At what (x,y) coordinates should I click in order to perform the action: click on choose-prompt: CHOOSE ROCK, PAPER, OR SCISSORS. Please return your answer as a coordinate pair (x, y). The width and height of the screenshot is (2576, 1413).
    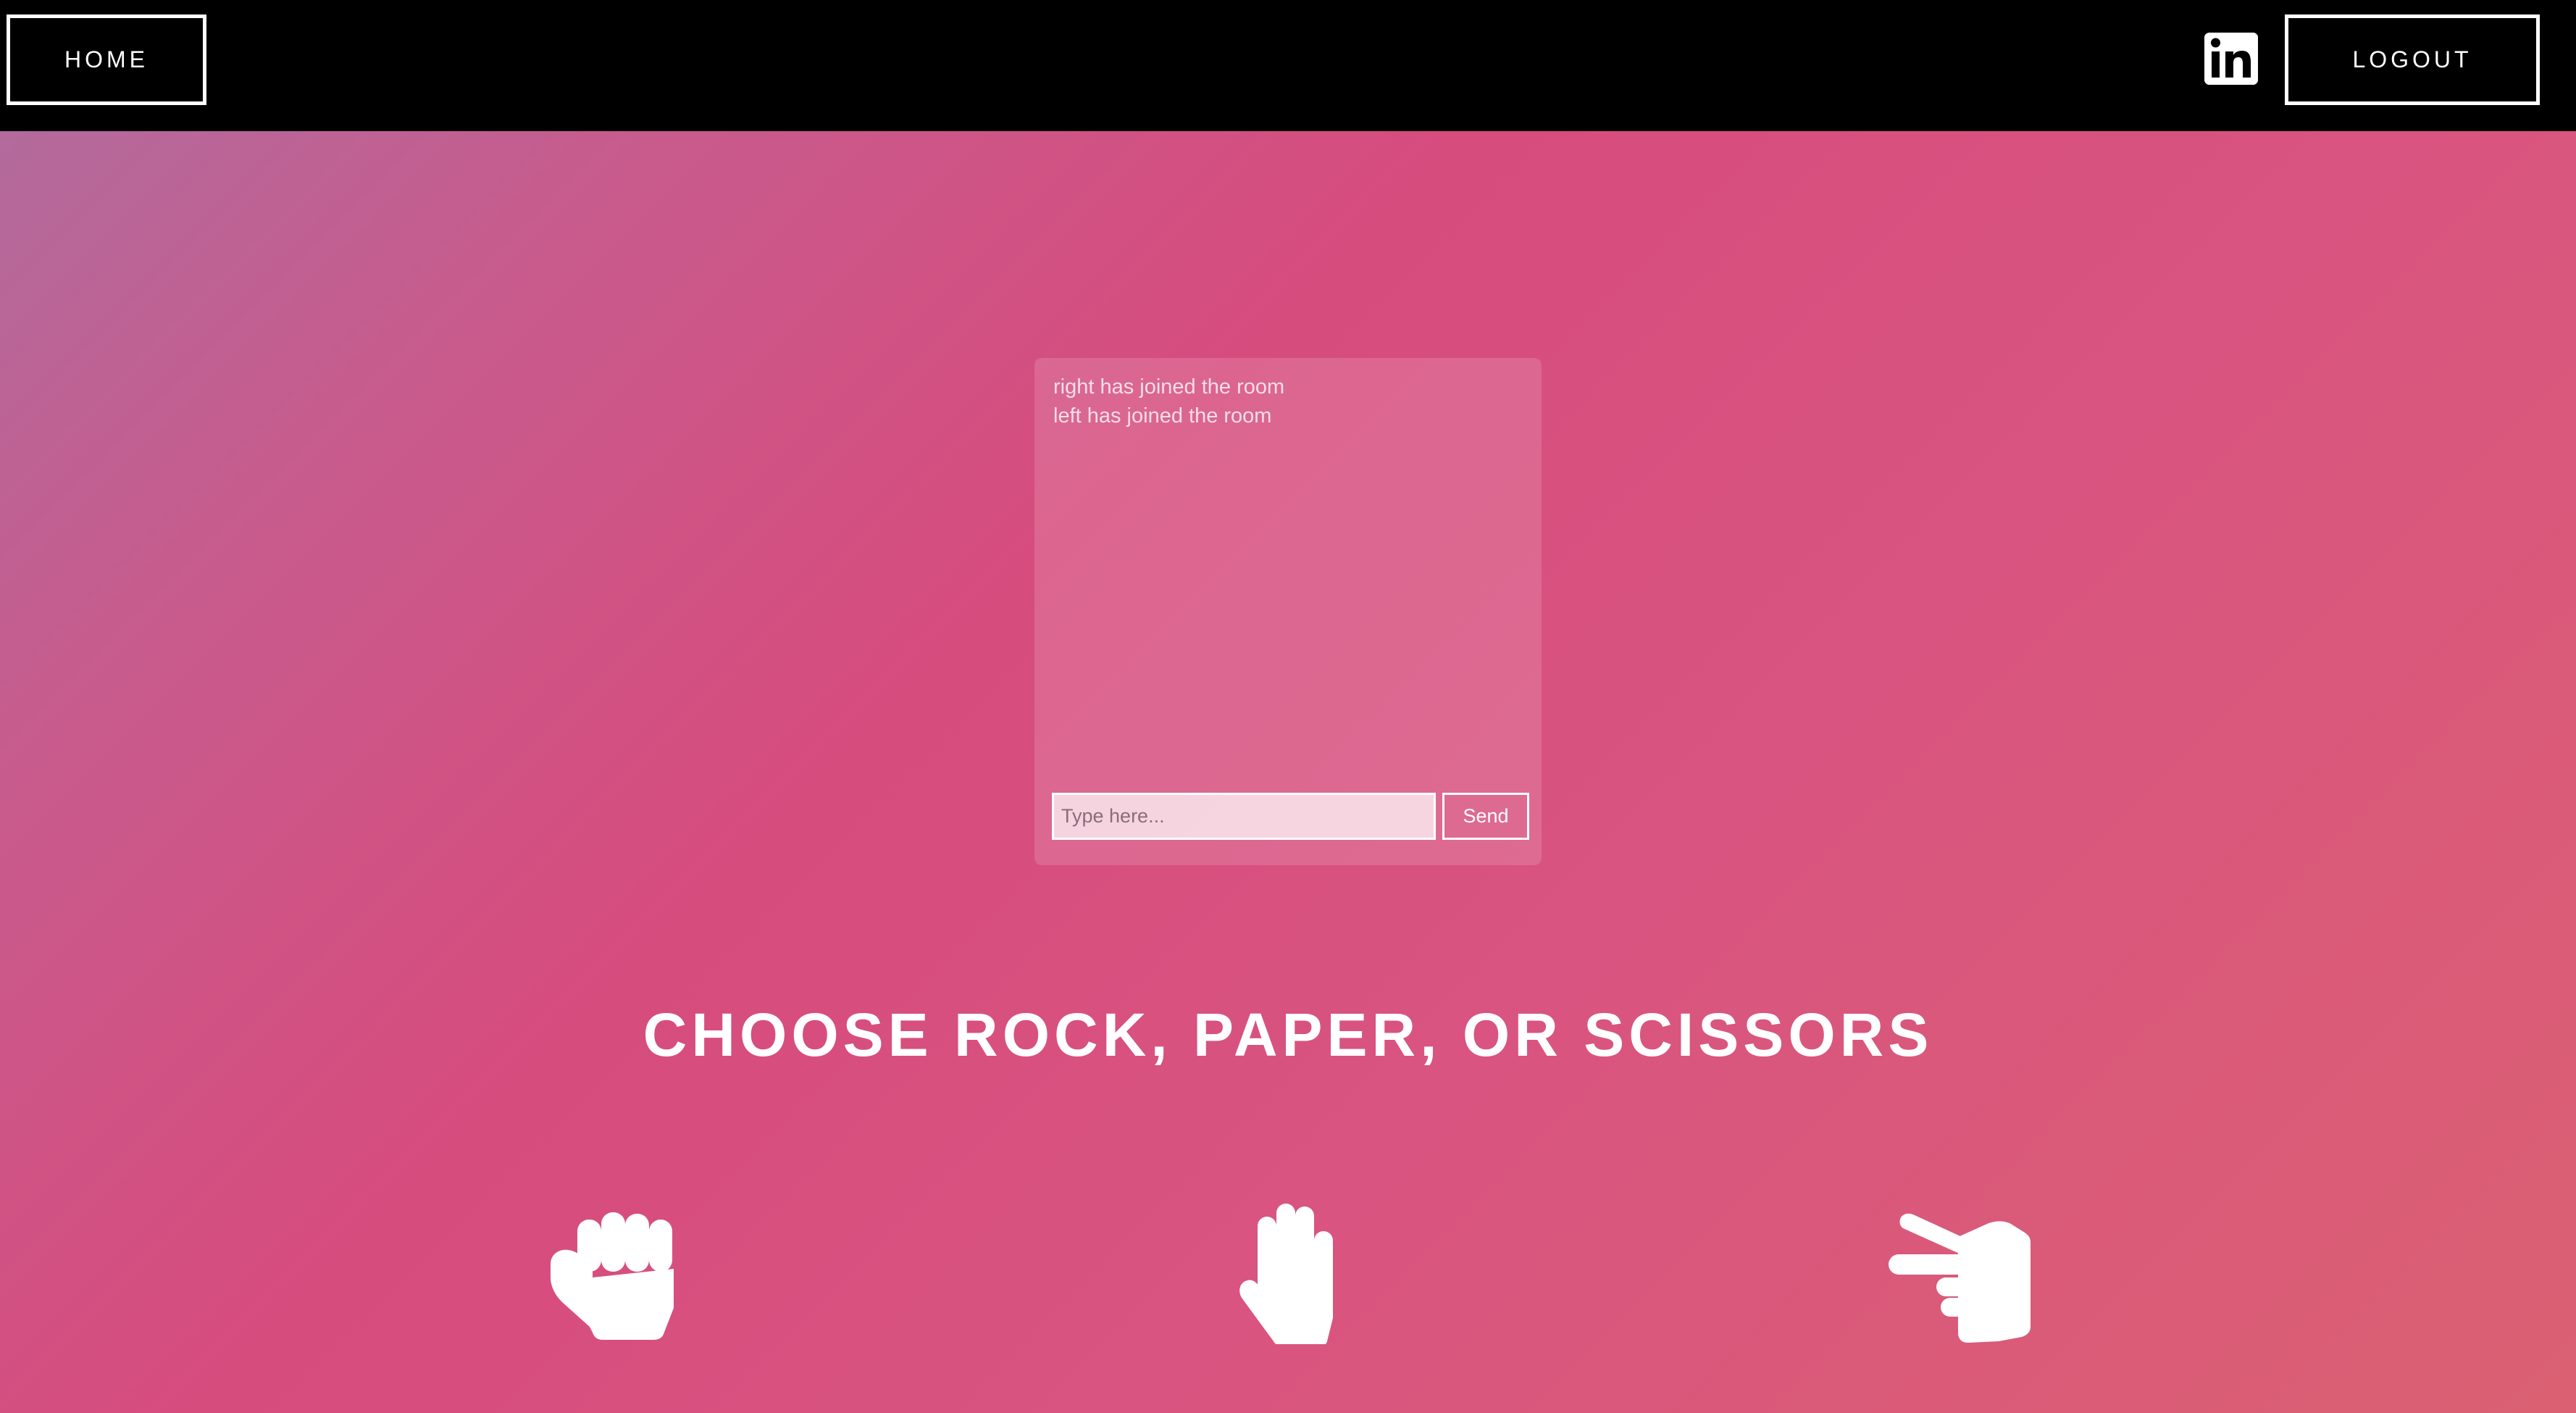
    Looking at the image, I should click on (1288, 1035).